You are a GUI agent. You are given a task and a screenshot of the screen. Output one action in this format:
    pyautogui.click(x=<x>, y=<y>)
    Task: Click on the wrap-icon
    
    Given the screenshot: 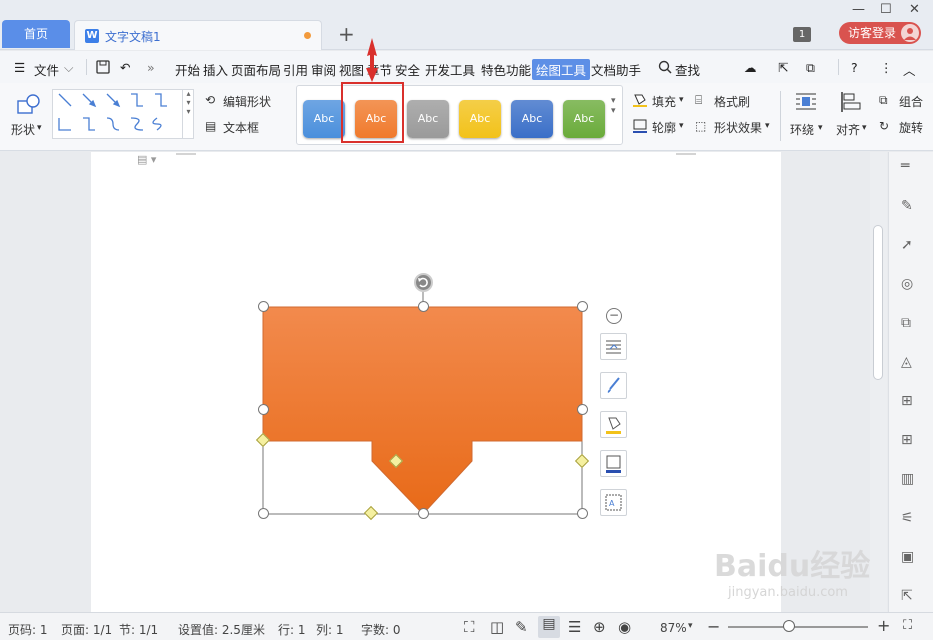 What is the action you would take?
    pyautogui.click(x=806, y=102)
    